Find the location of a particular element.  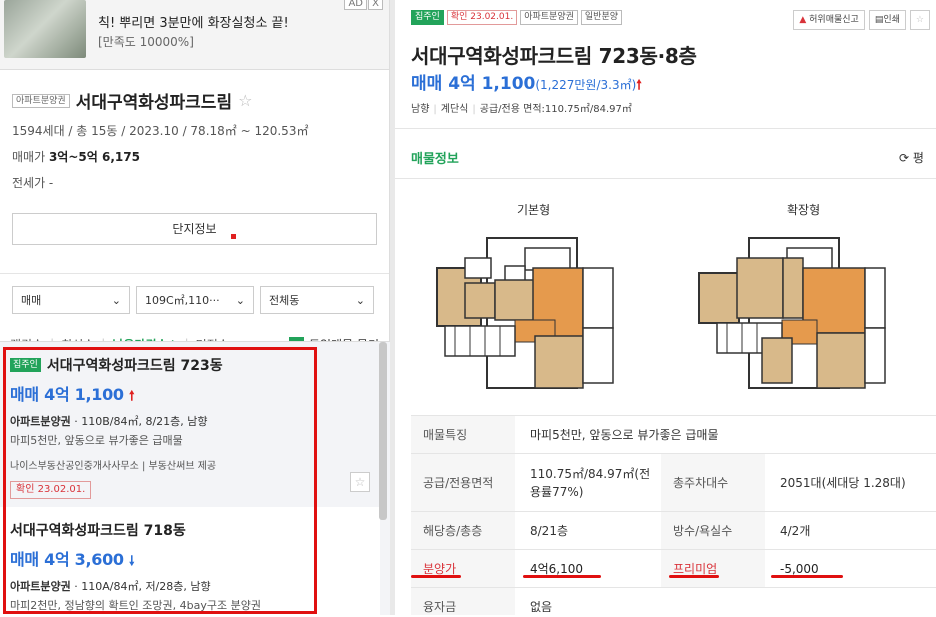

floorplan-basic-label: 기본형 is located at coordinates (534, 210).